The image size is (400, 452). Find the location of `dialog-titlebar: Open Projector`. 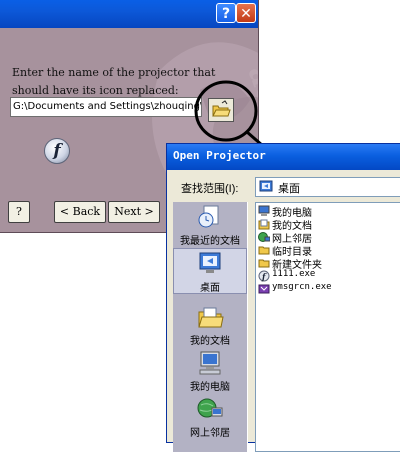

dialog-titlebar: Open Projector is located at coordinates (283, 157).